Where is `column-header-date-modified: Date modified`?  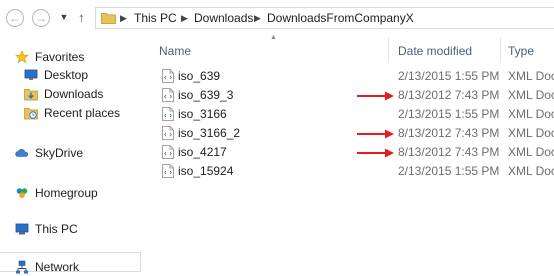 column-header-date-modified: Date modified is located at coordinates (435, 51).